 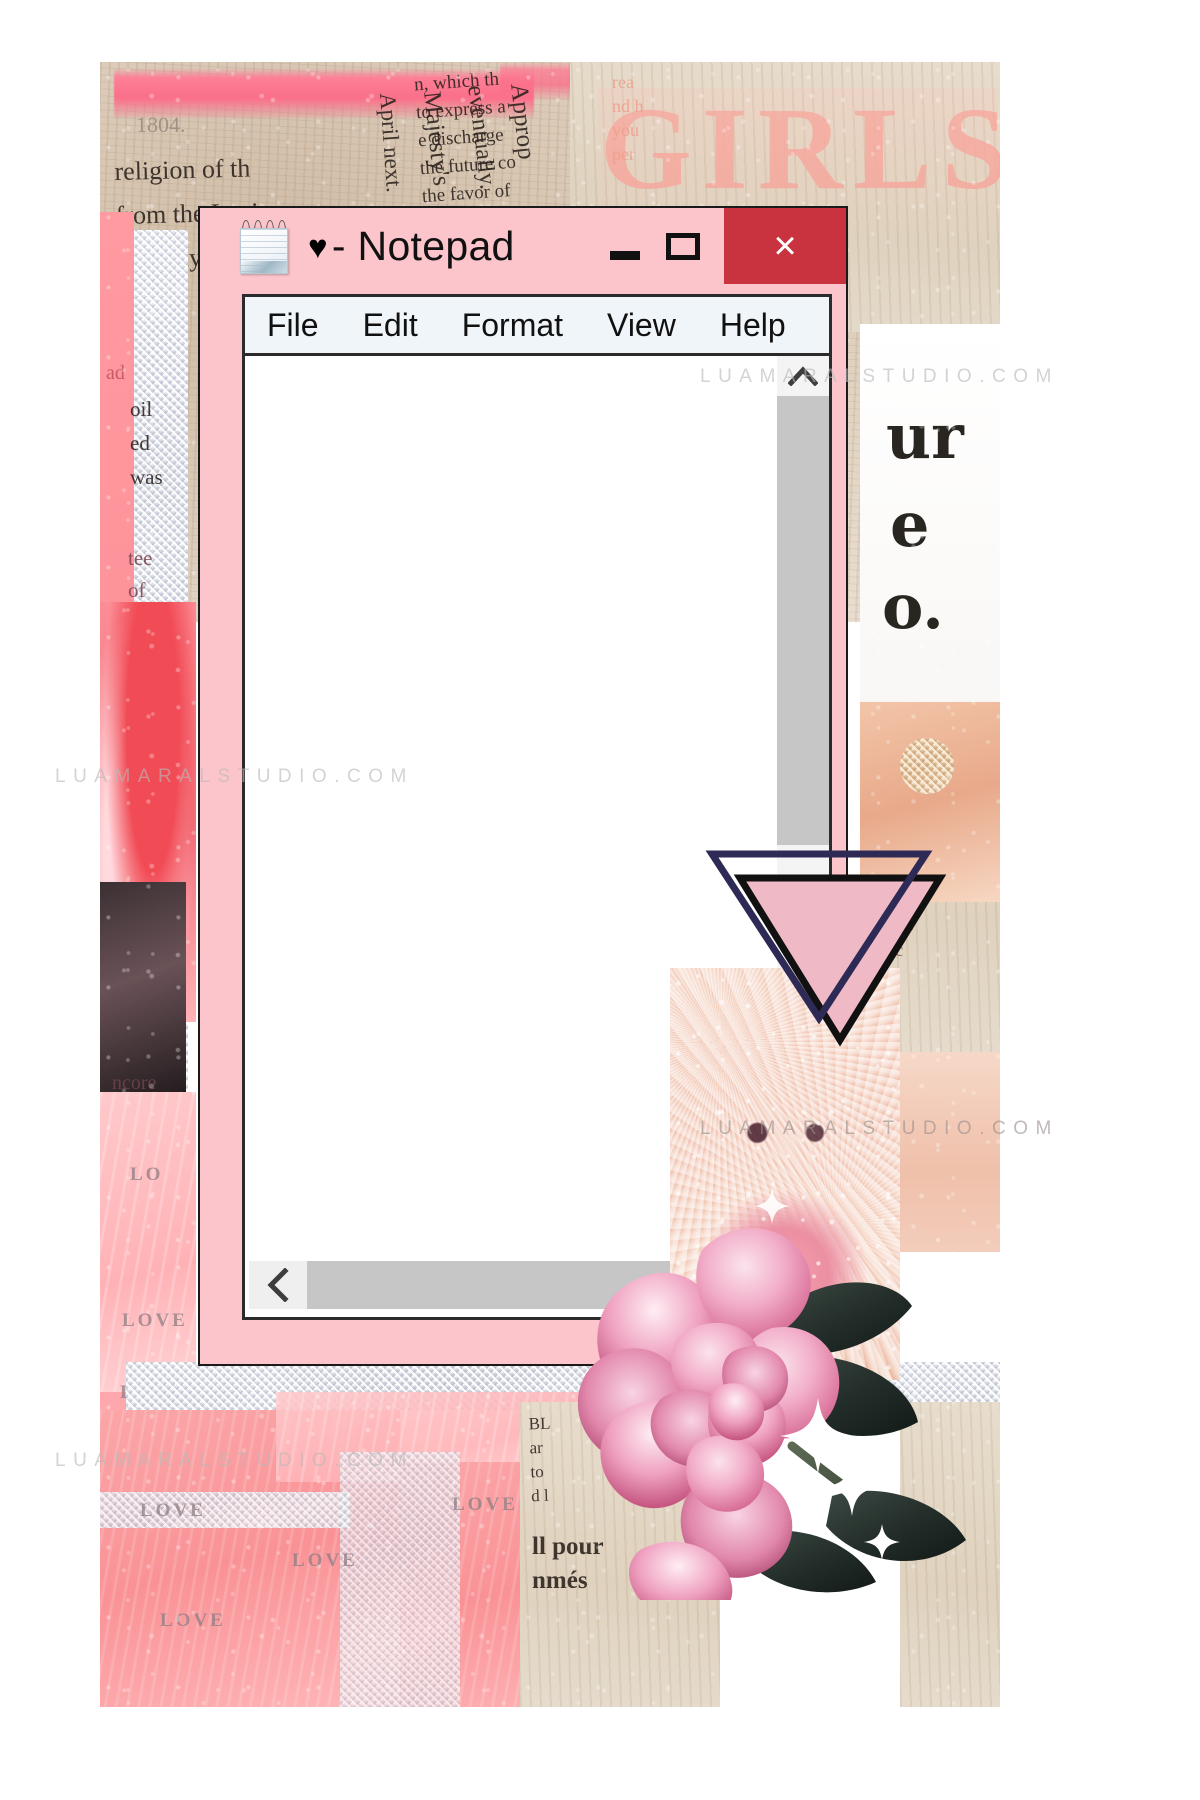 What do you see at coordinates (641, 325) in the screenshot?
I see `menu-item-view: View` at bounding box center [641, 325].